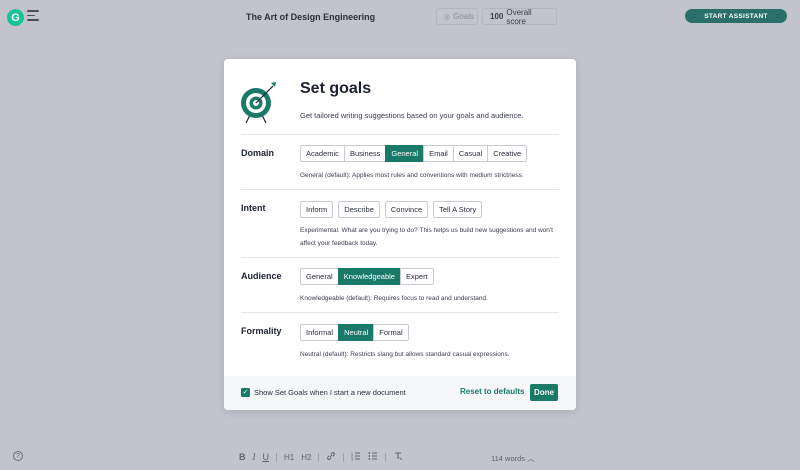  I want to click on link-icon, so click(331, 457).